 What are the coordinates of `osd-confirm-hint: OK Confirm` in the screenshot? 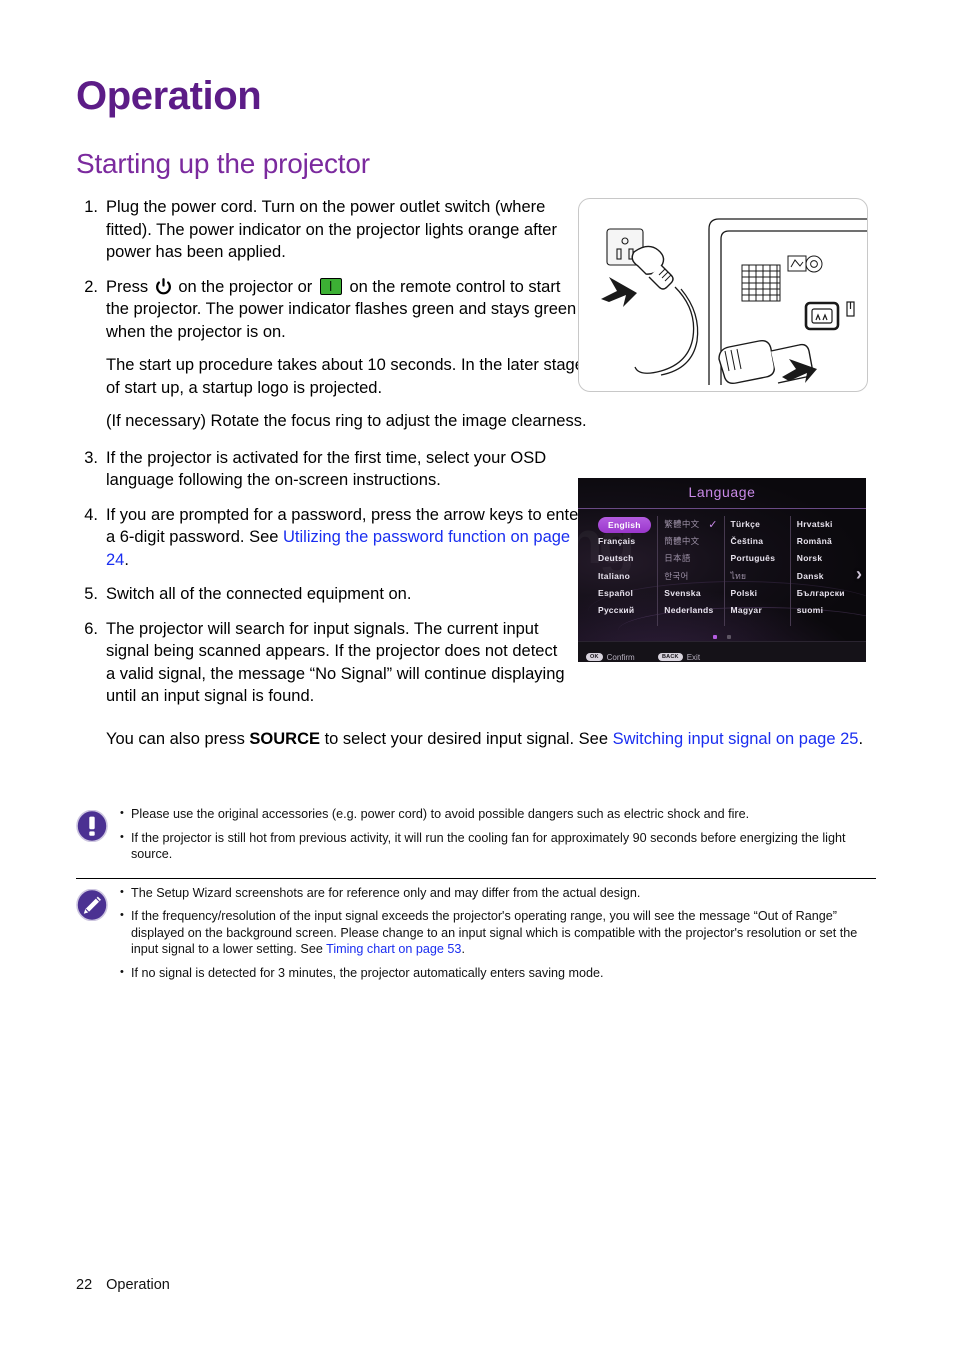 It's located at (610, 654).